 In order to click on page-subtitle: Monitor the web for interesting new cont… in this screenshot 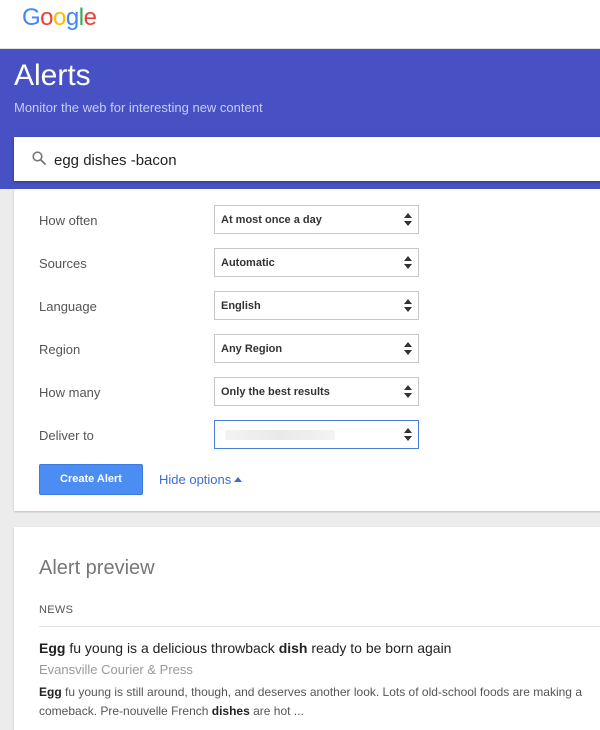, I will do `click(138, 107)`.